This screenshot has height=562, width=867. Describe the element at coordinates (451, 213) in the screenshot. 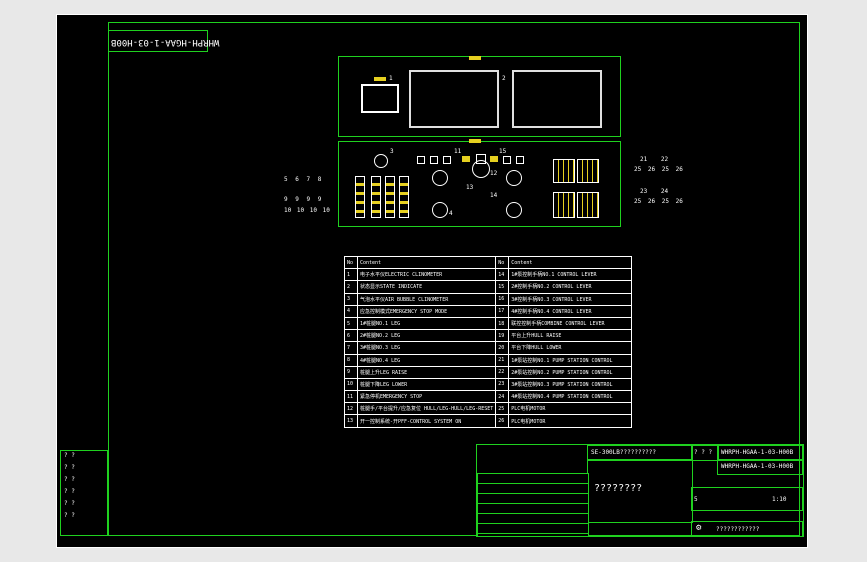

I see `label-4: 4` at that location.